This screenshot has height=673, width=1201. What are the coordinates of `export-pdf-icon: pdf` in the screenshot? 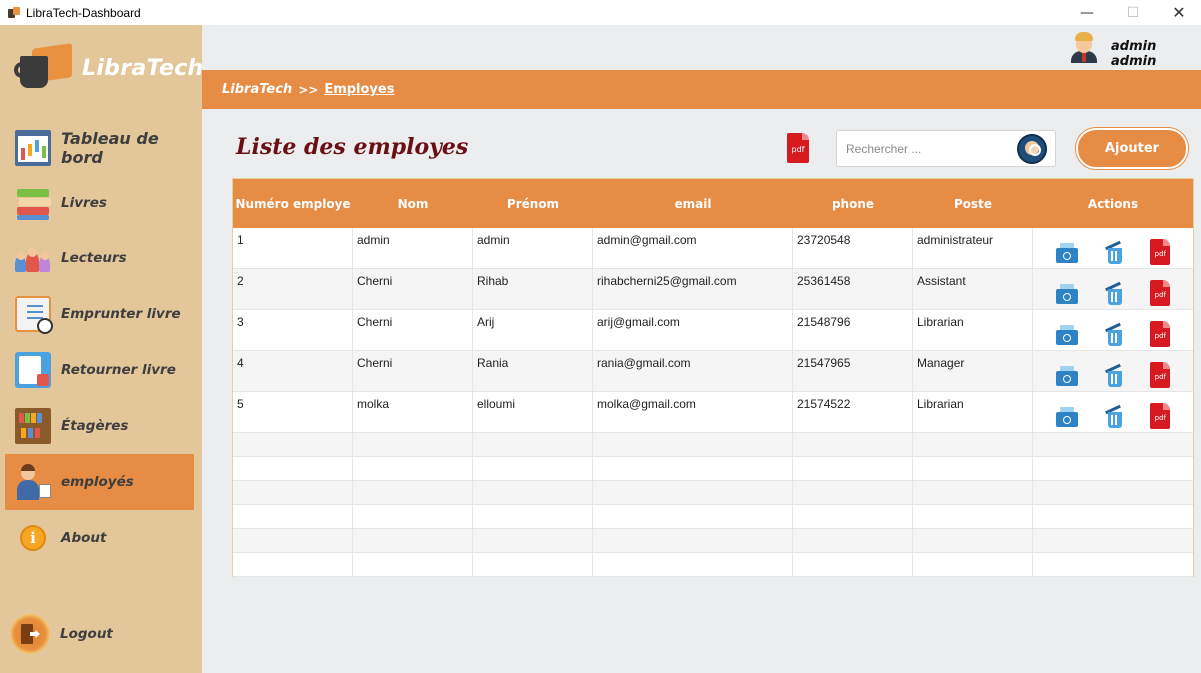 It's located at (798, 148).